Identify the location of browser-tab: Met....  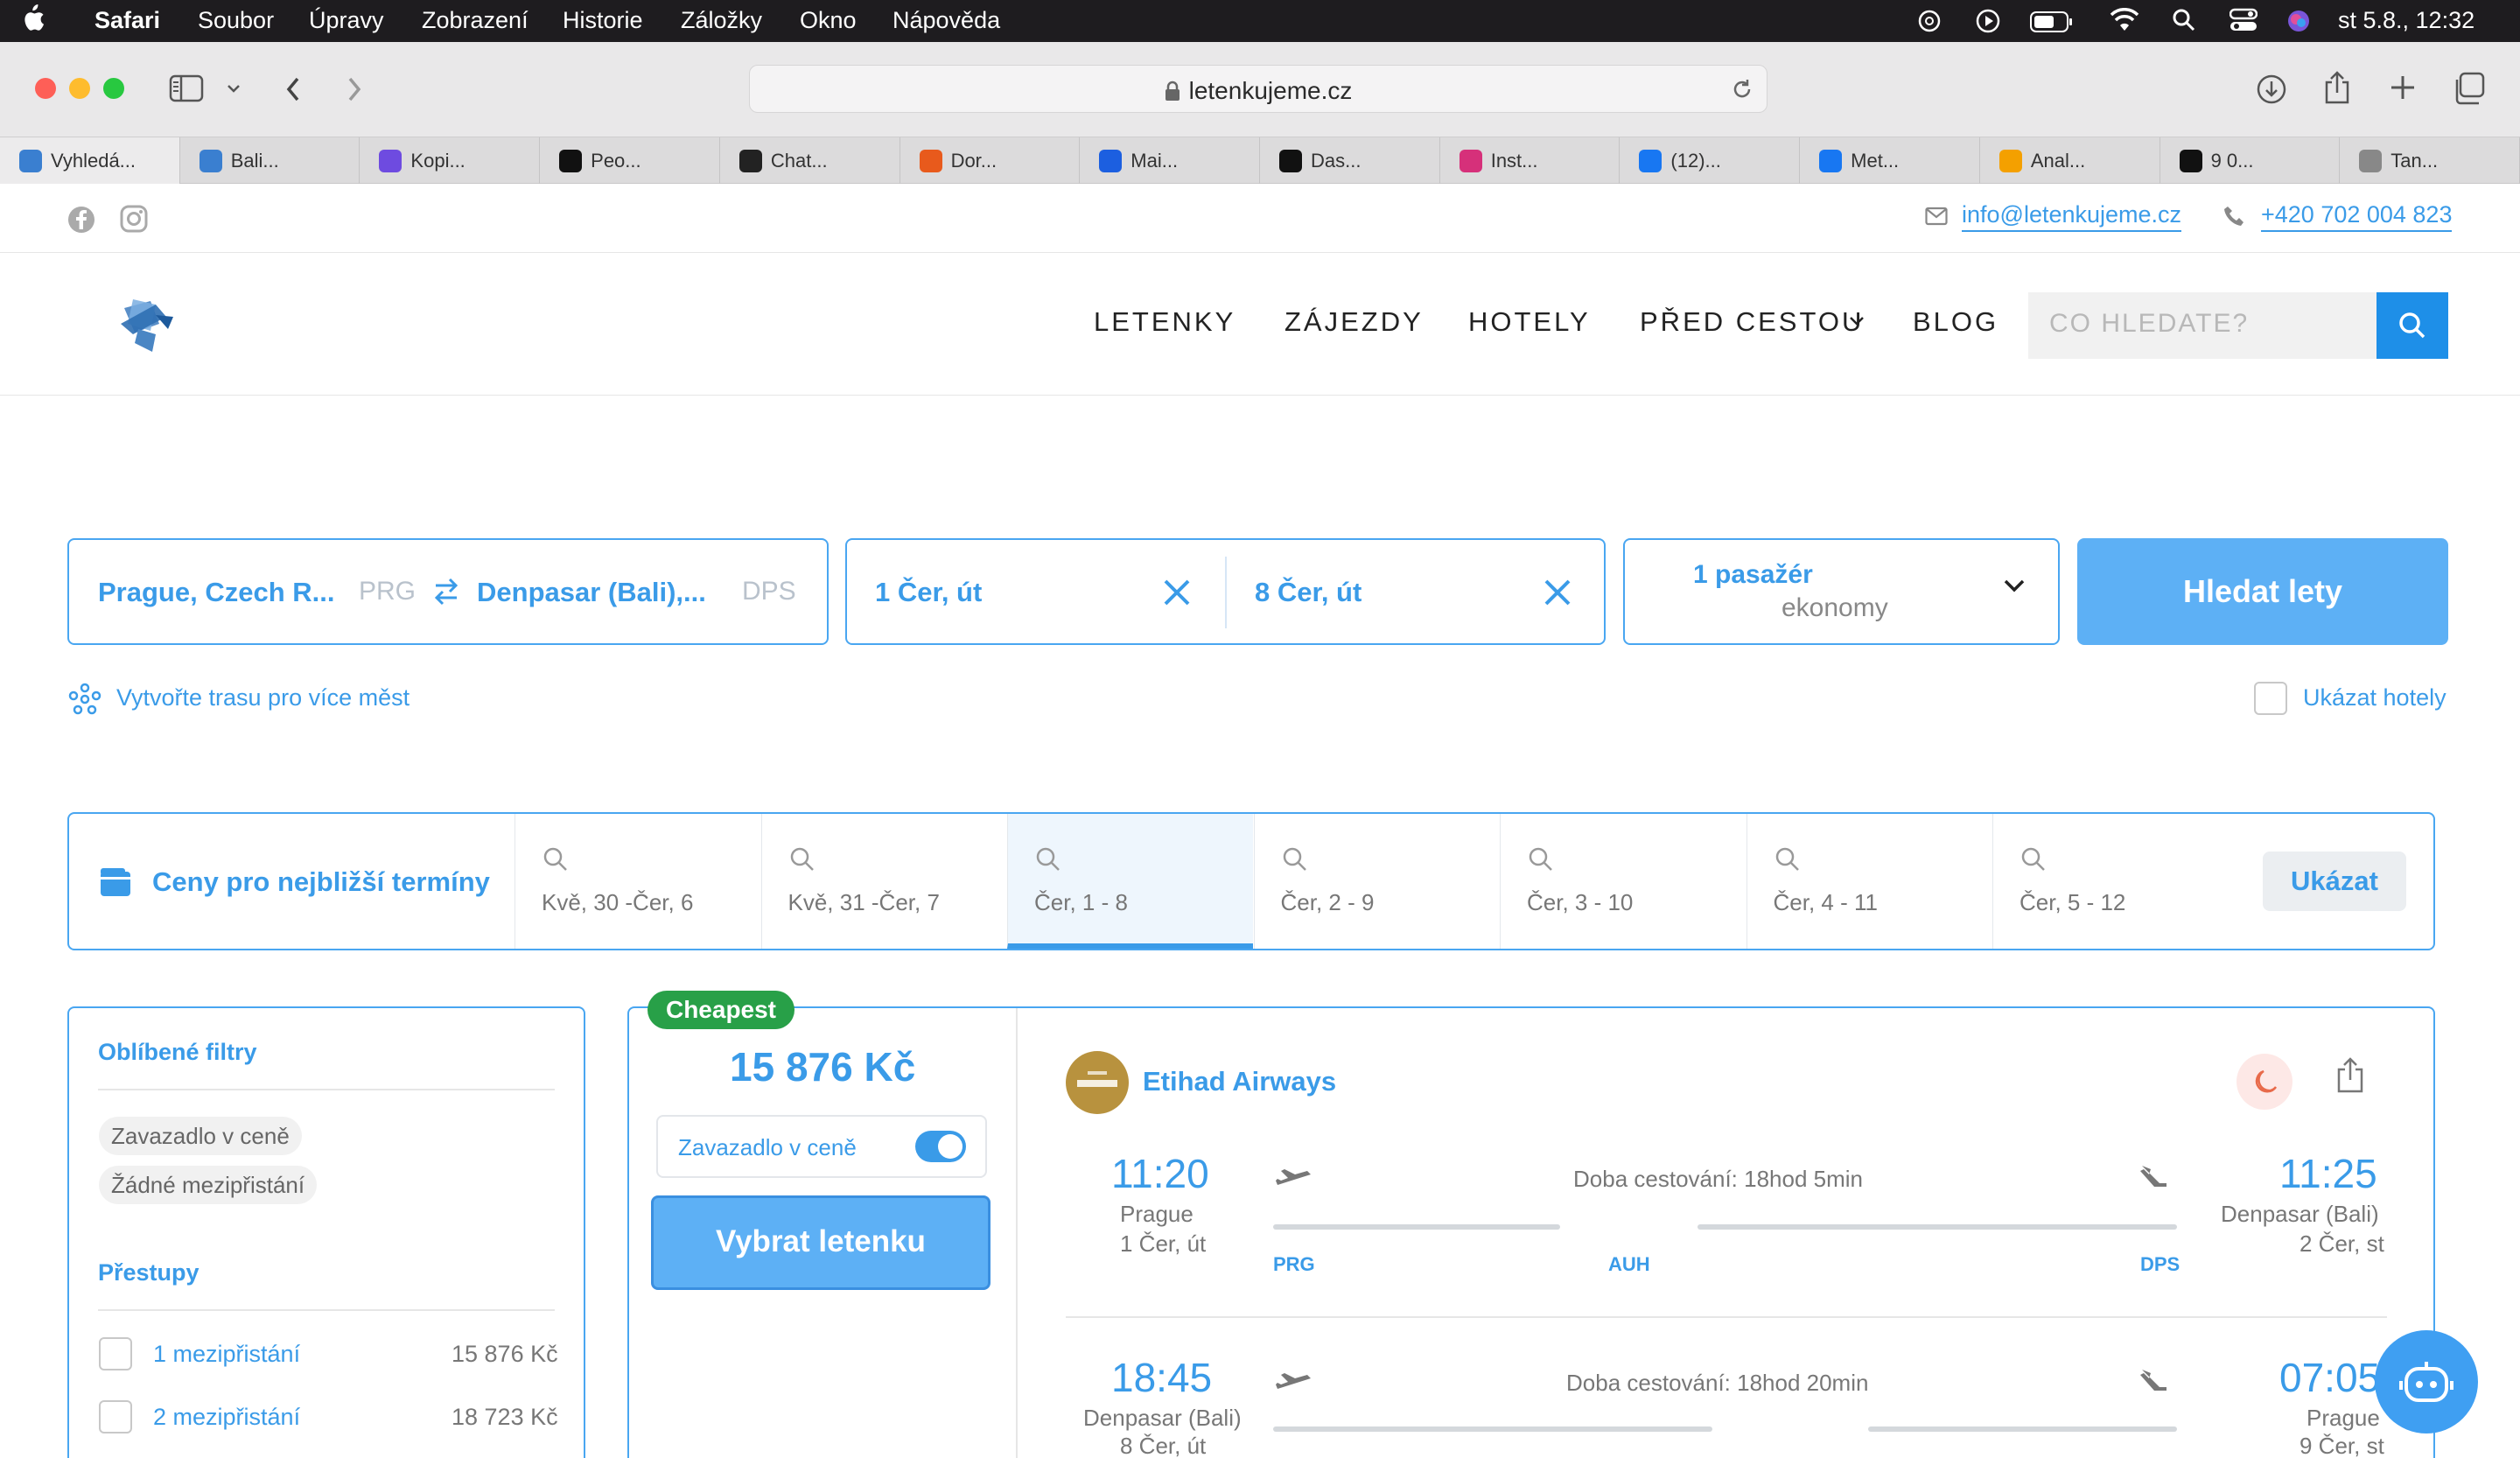
(1890, 160).